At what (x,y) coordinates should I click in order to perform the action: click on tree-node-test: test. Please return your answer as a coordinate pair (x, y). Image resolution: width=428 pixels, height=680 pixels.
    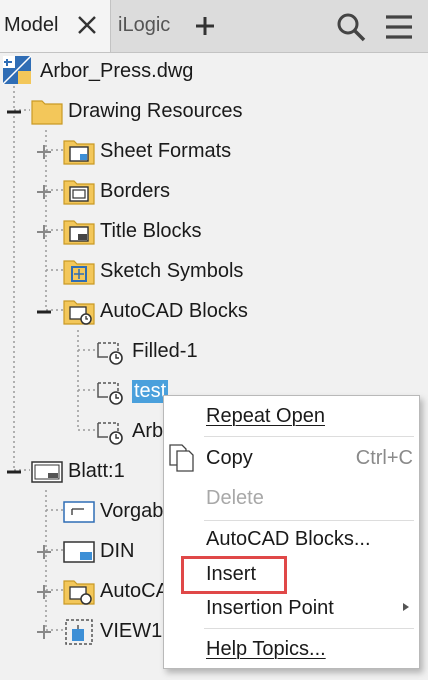
    Looking at the image, I should click on (131, 391).